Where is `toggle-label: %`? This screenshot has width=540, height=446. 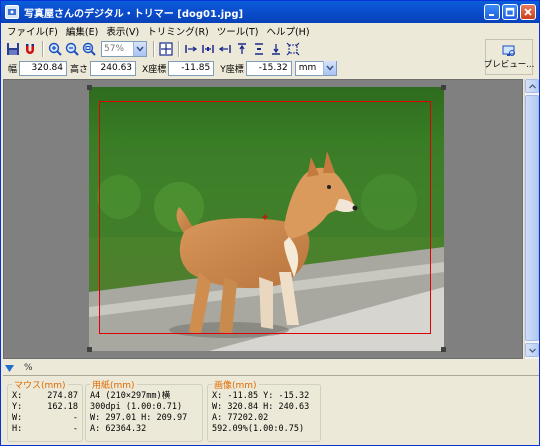 toggle-label: % is located at coordinates (28, 368).